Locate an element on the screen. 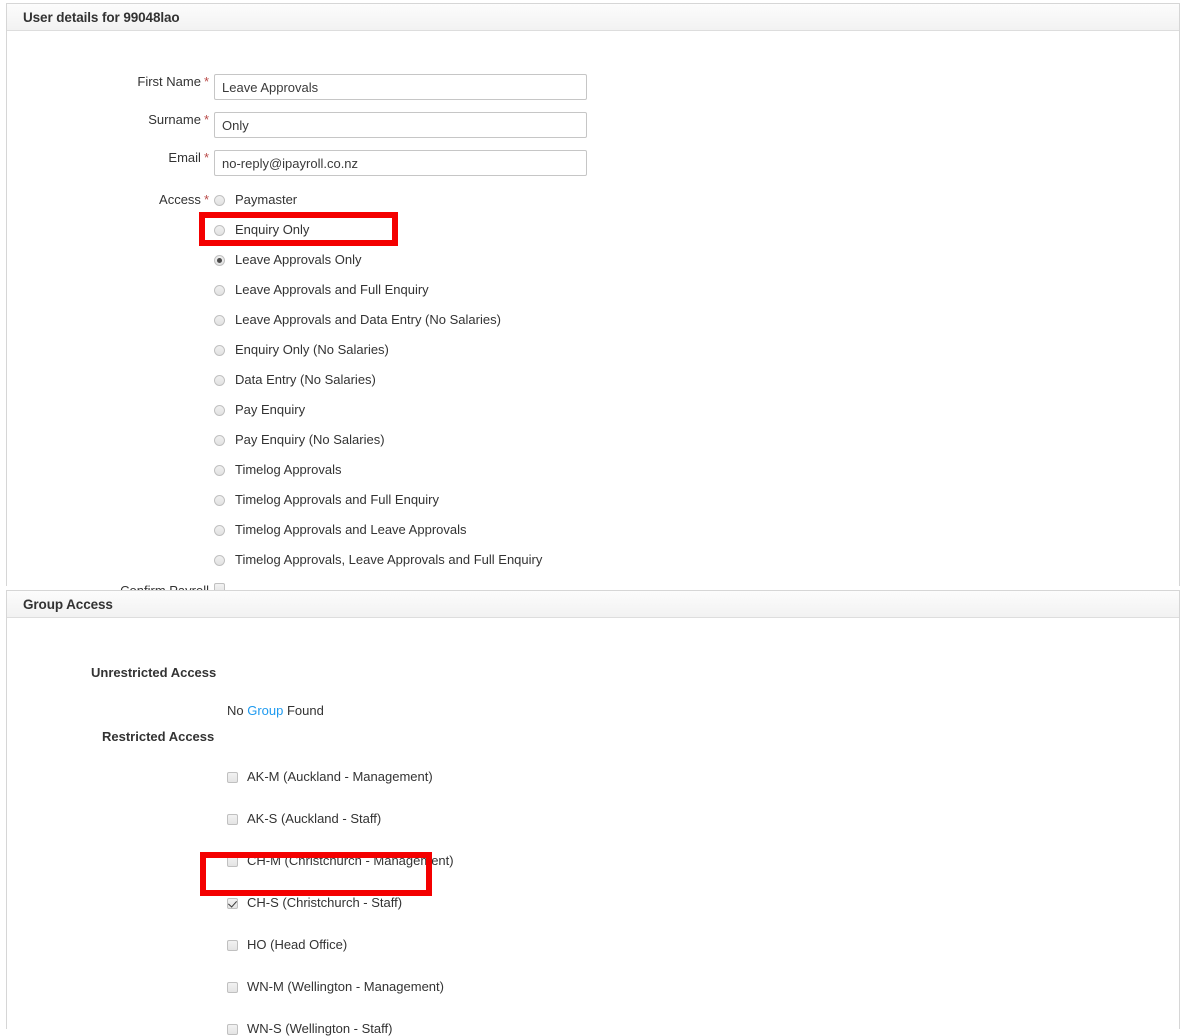  group-item-2: CH-M (Christchurch - Management) is located at coordinates (340, 861).